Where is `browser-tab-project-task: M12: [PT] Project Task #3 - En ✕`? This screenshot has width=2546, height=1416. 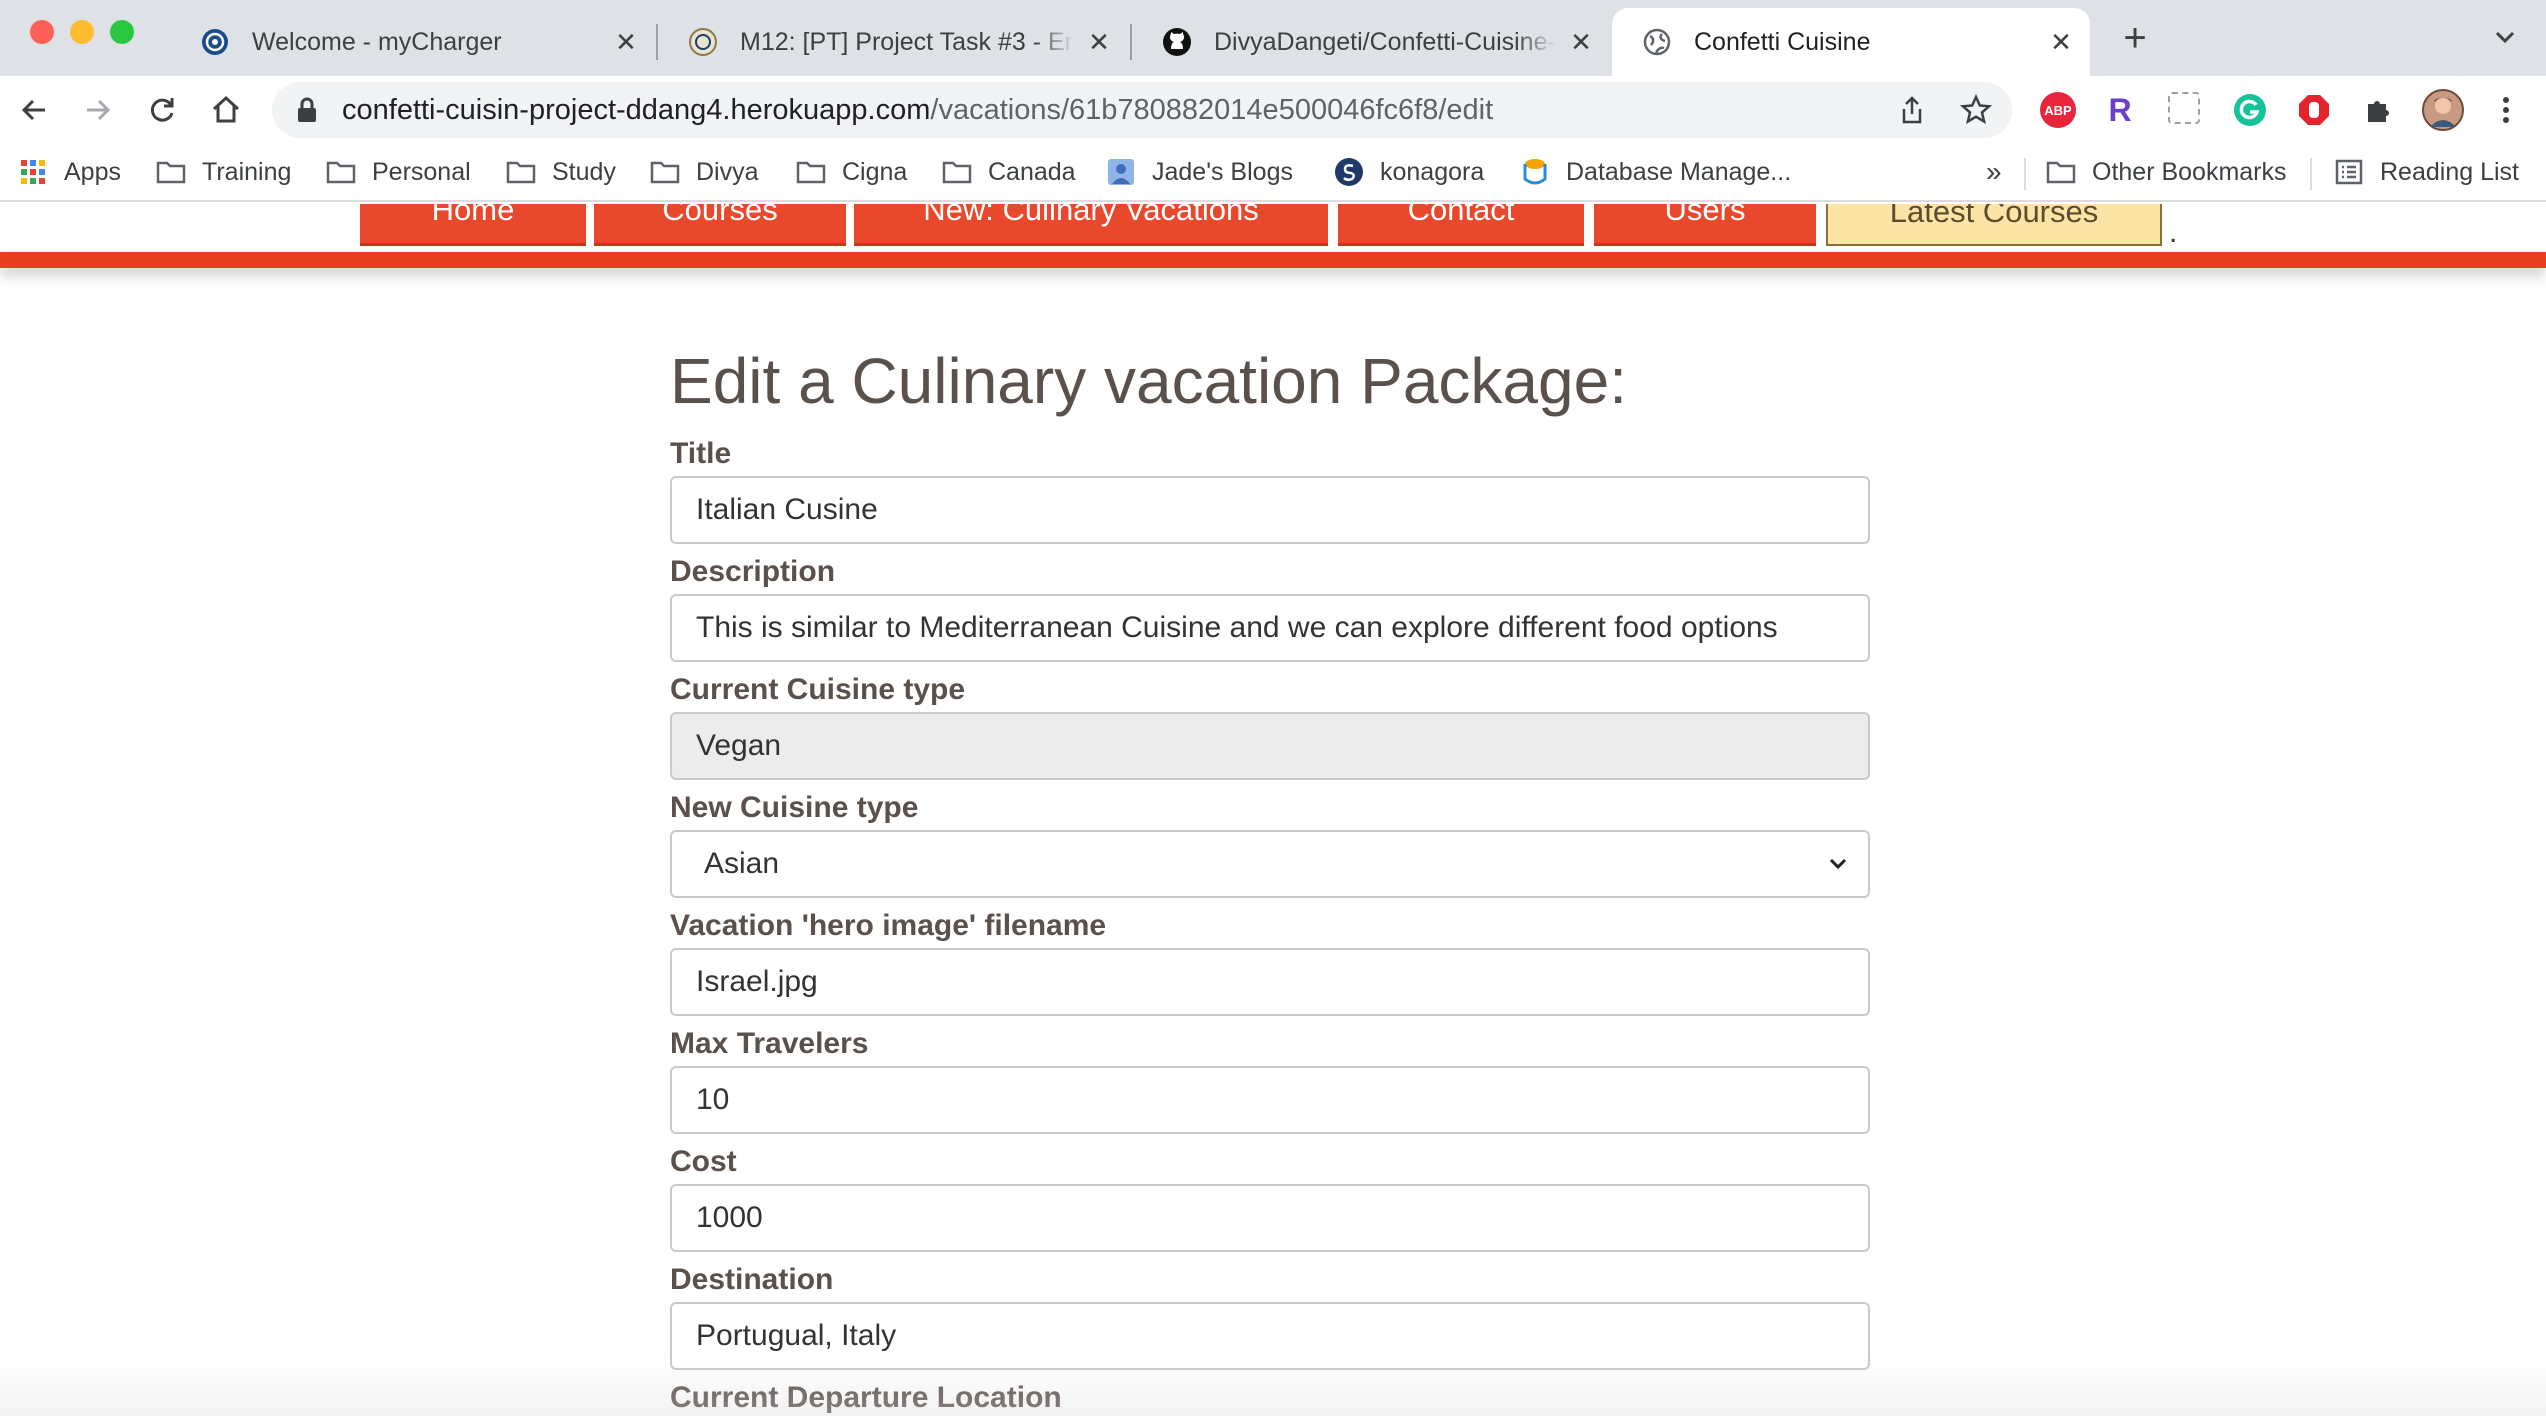 browser-tab-project-task: M12: [PT] Project Task #3 - En ✕ is located at coordinates (893, 42).